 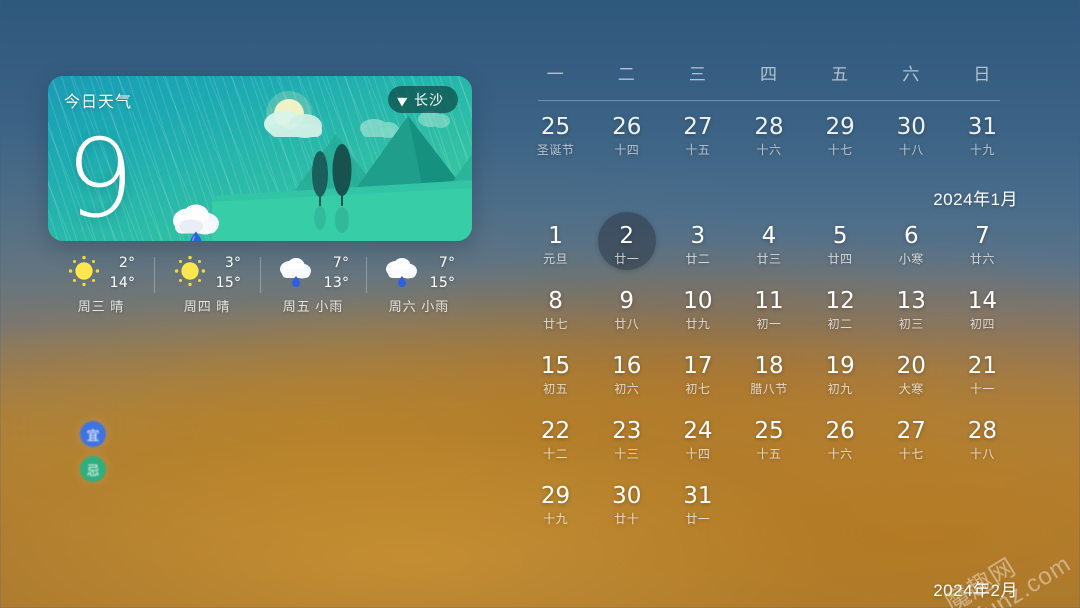 I want to click on weekday-label: 一, so click(x=555, y=74).